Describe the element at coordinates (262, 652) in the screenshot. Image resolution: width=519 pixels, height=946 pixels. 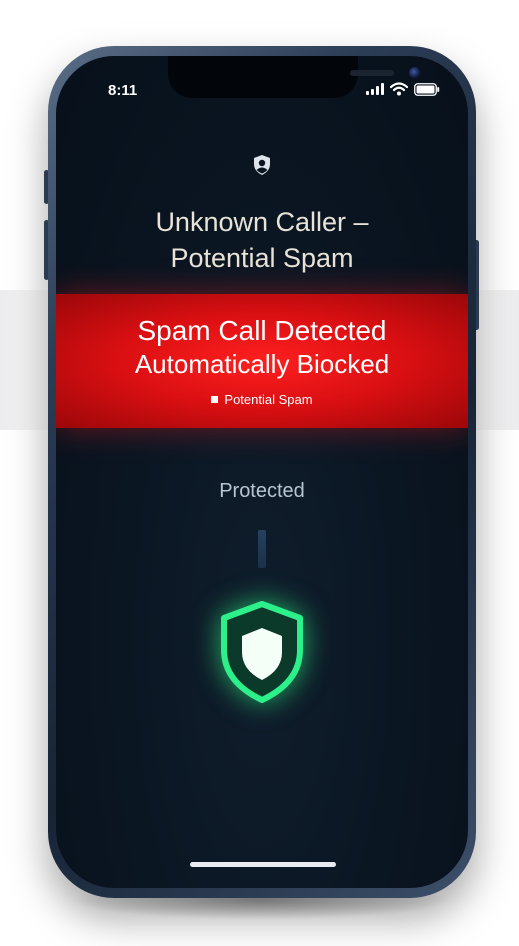
I see `shield-check-icon` at that location.